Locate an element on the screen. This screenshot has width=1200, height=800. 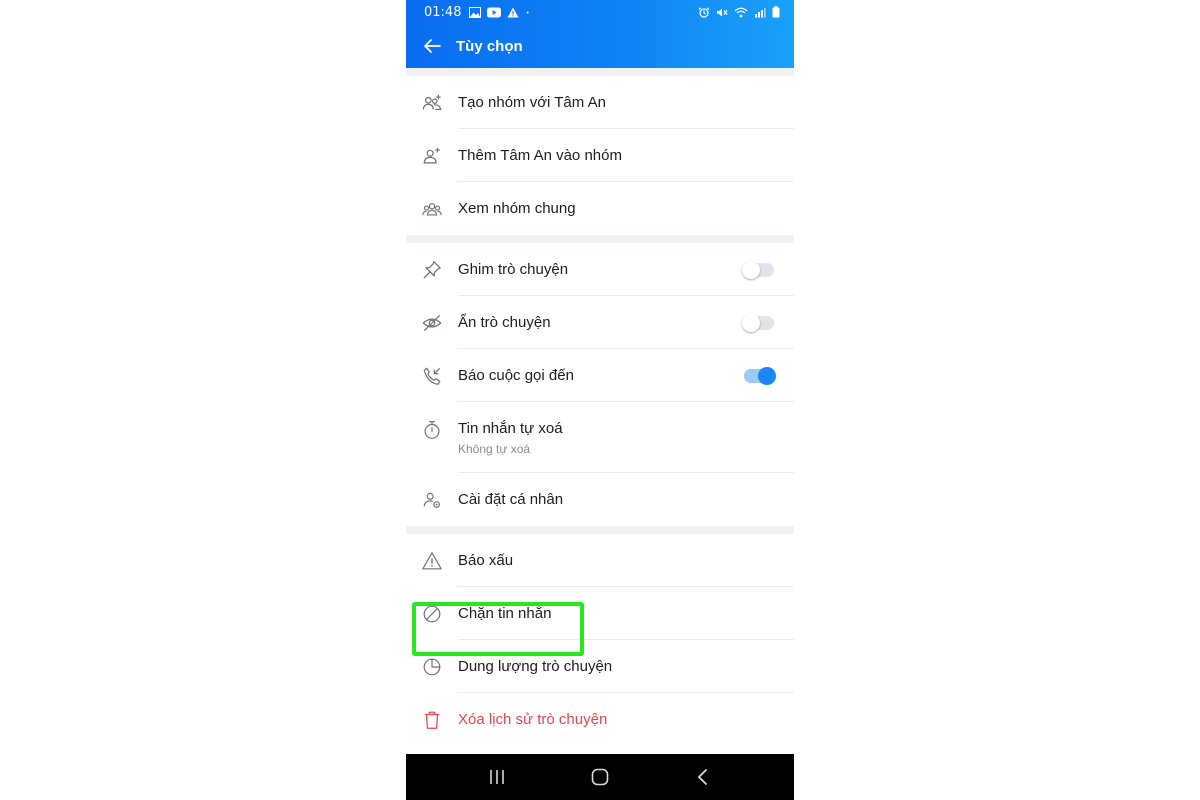
signal-icon is located at coordinates (760, 12).